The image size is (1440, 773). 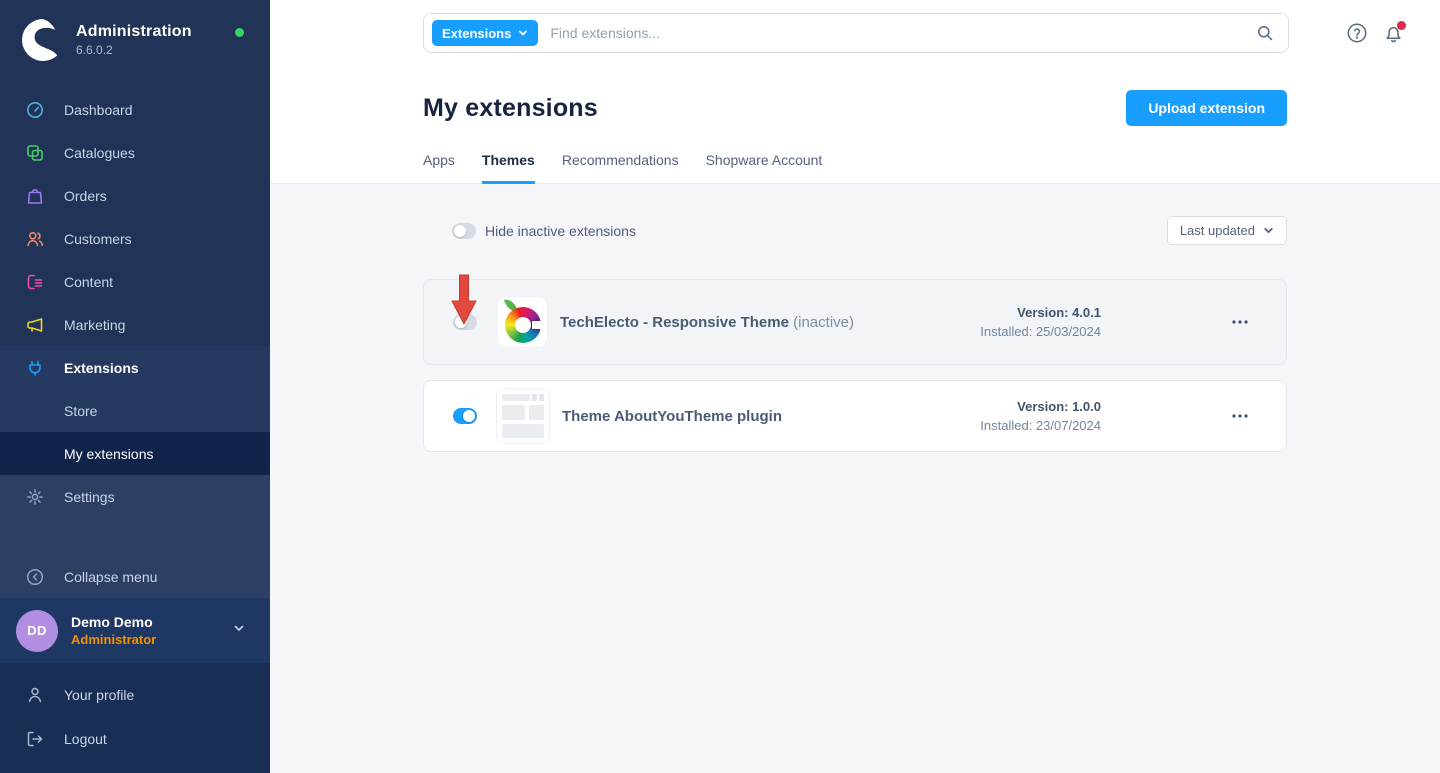 What do you see at coordinates (1040, 425) in the screenshot?
I see `extension-installed-date: Installed: 23/07/2024` at bounding box center [1040, 425].